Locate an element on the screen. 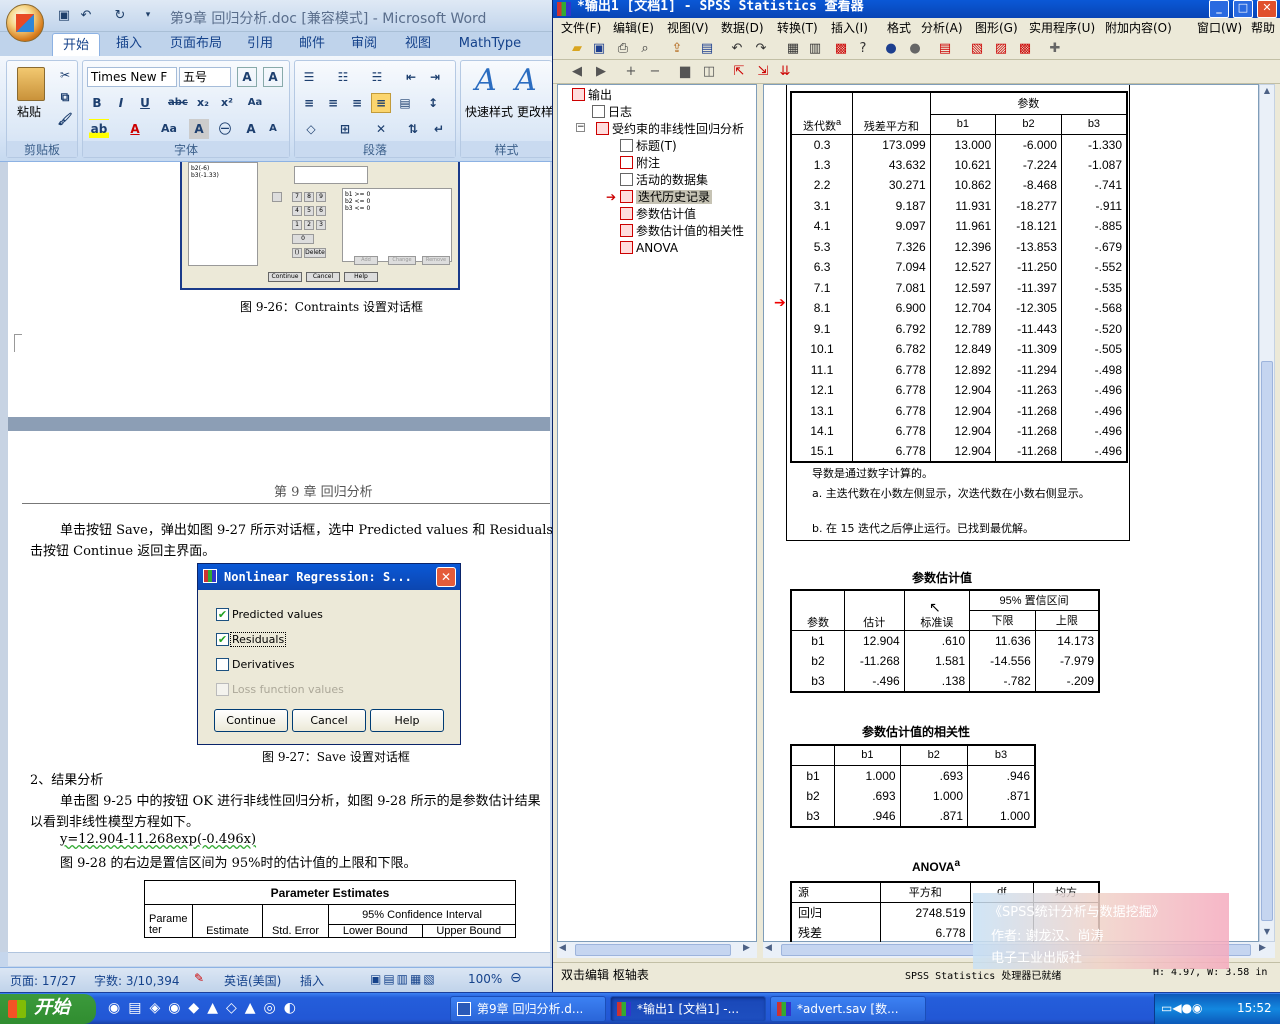  word-hscroll is located at coordinates (279, 959).